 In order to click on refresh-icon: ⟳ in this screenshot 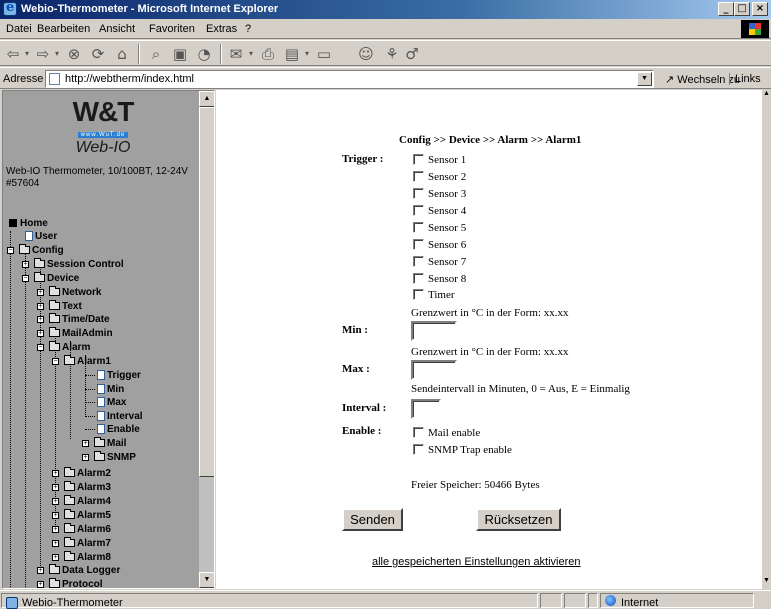, I will do `click(98, 54)`.